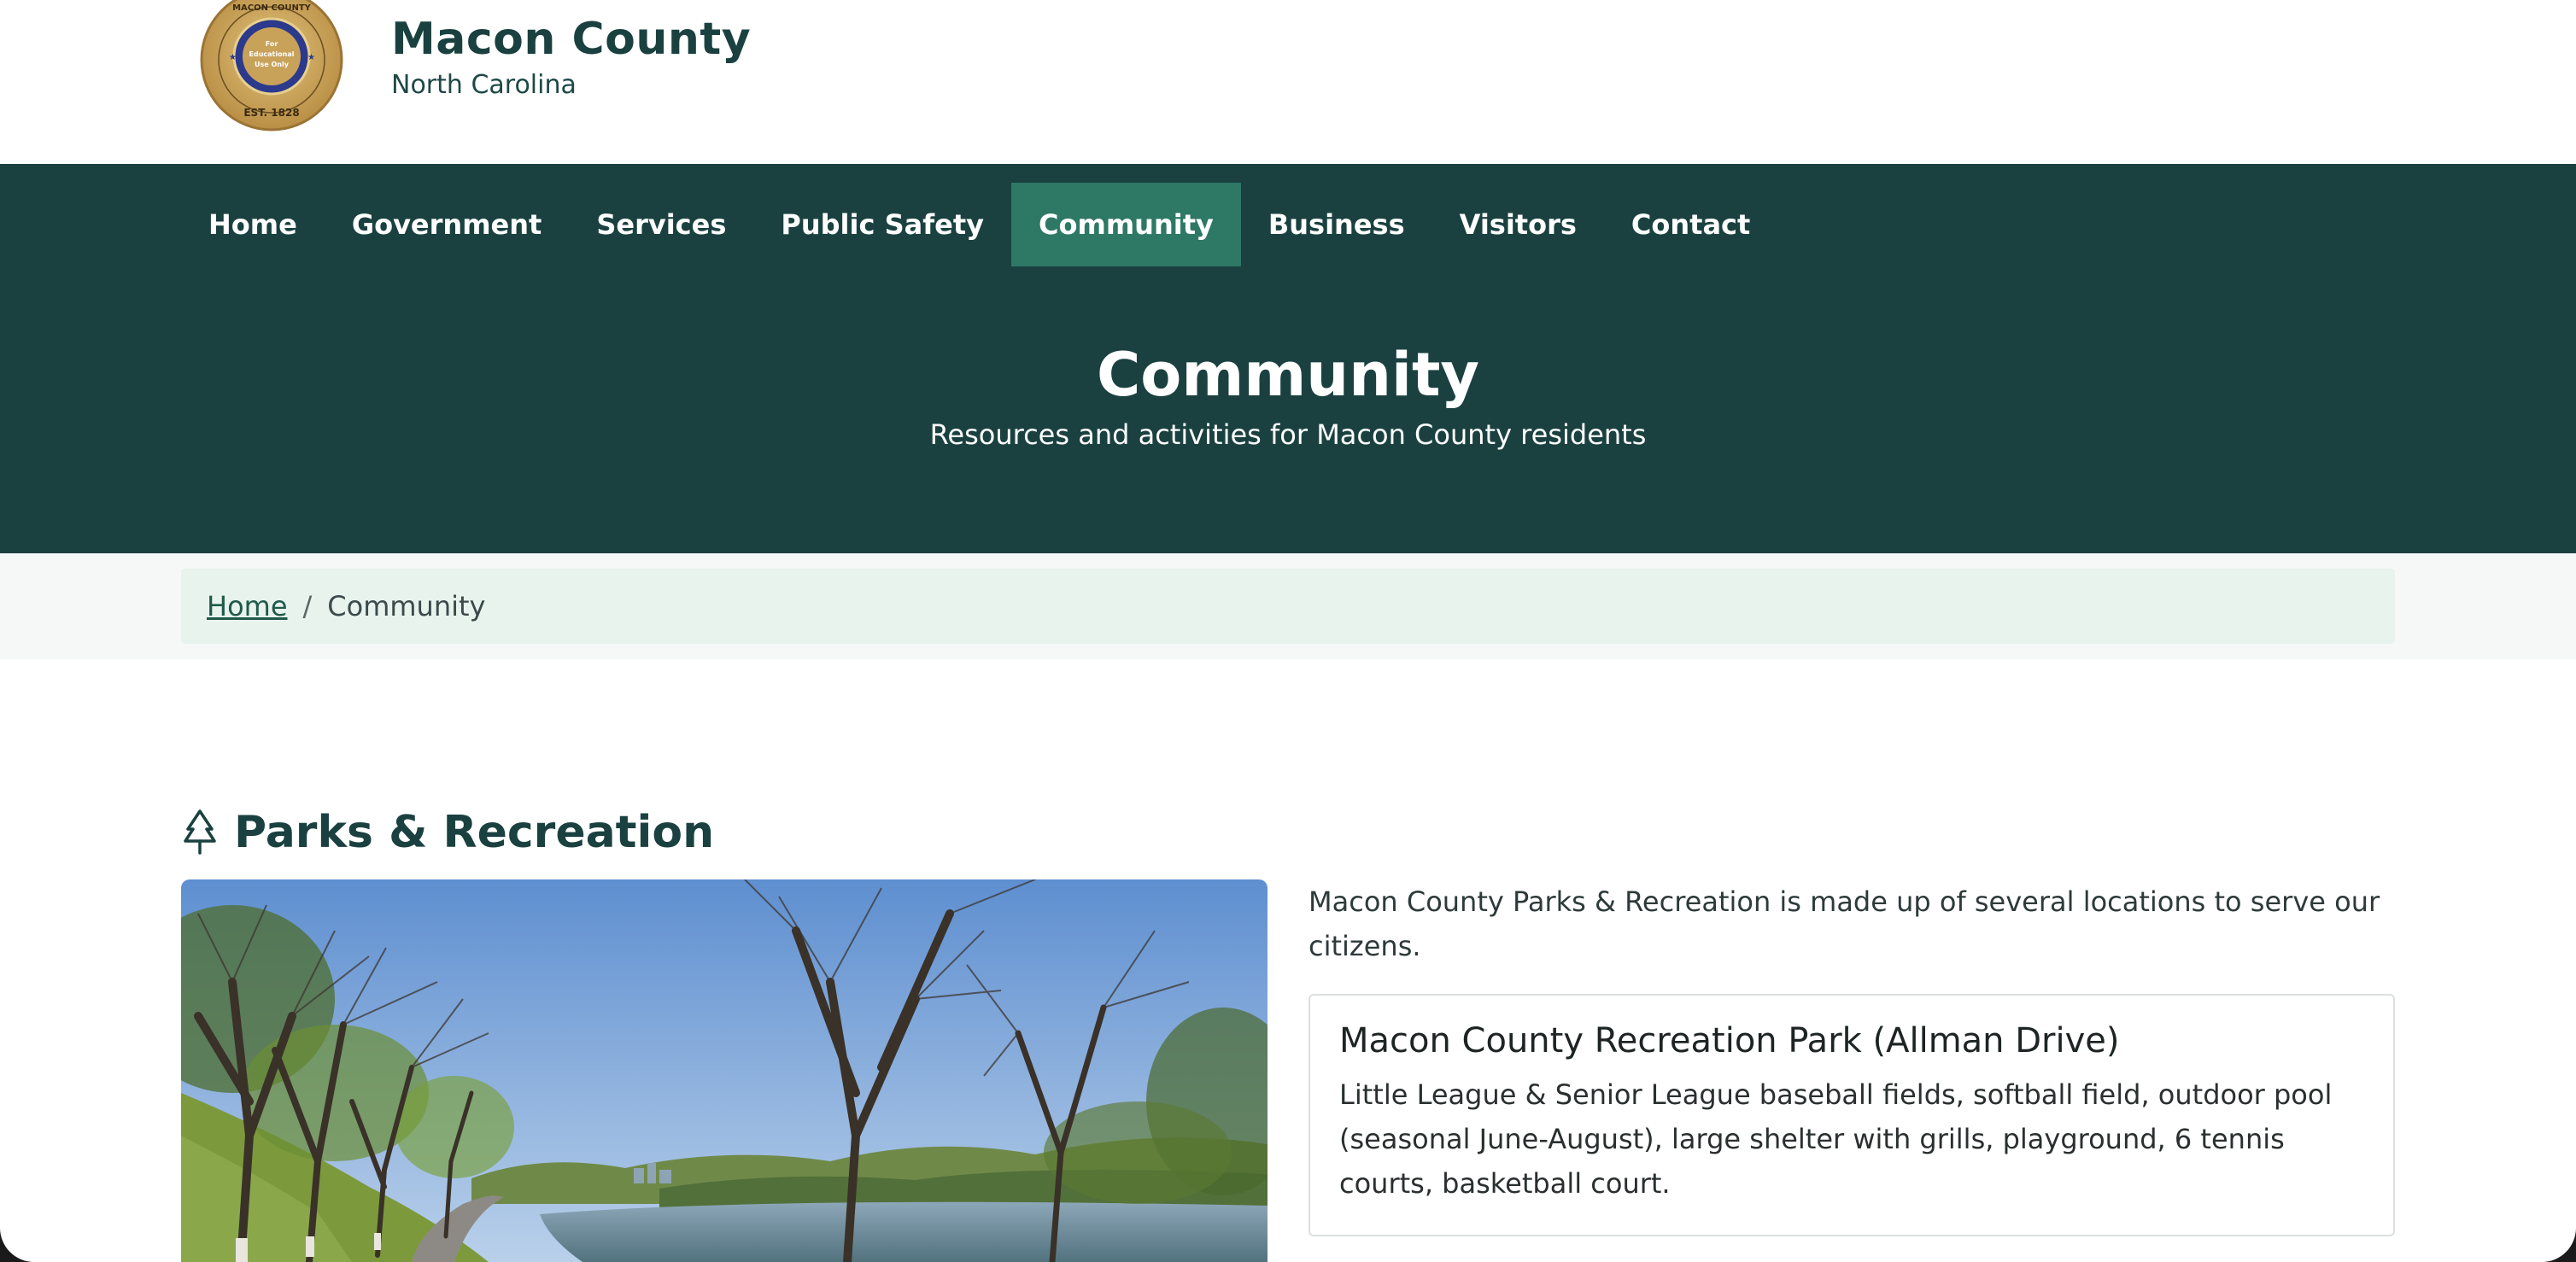 The width and height of the screenshot is (2576, 1262). What do you see at coordinates (272, 44) in the screenshot?
I see `svg-text: For` at bounding box center [272, 44].